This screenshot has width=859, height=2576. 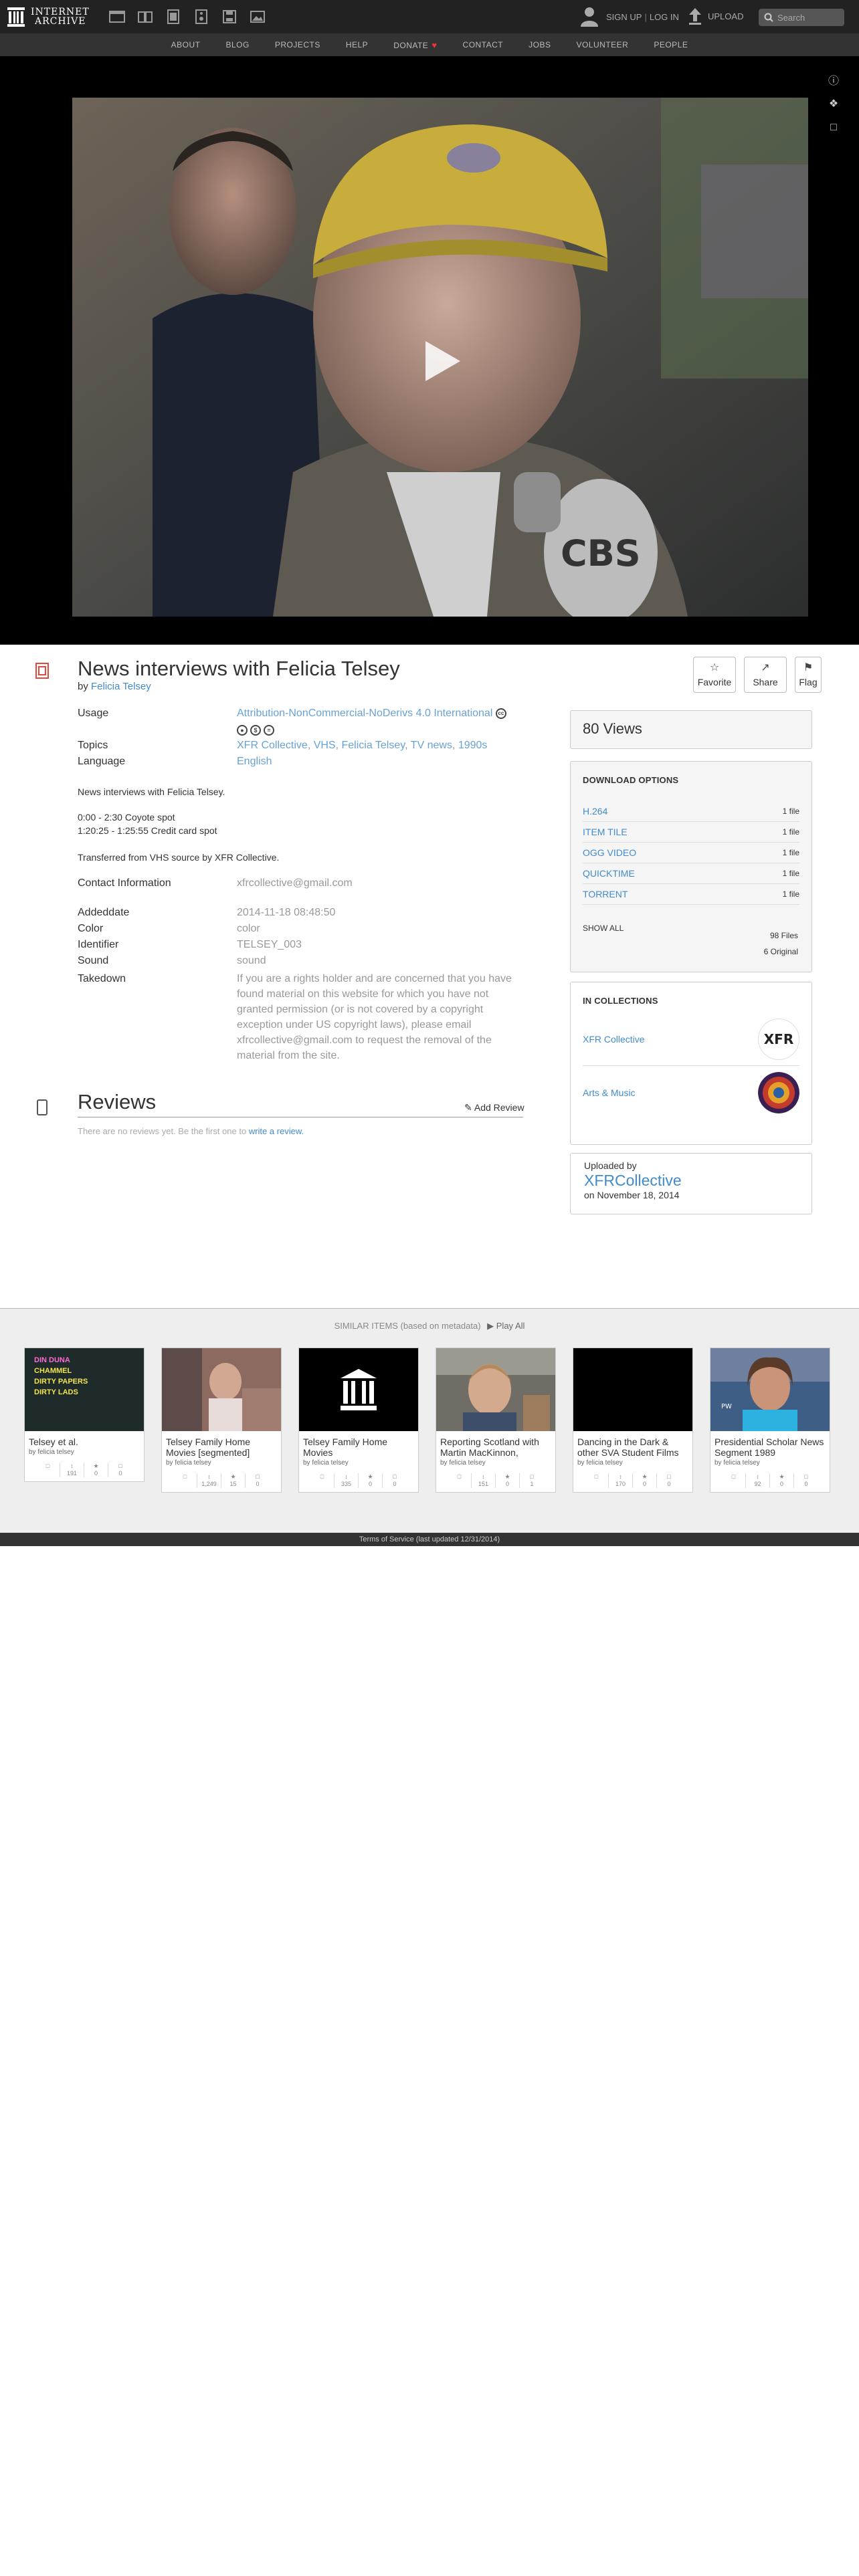 I want to click on collection-row: XFR Collective XFR, so click(x=691, y=1039).